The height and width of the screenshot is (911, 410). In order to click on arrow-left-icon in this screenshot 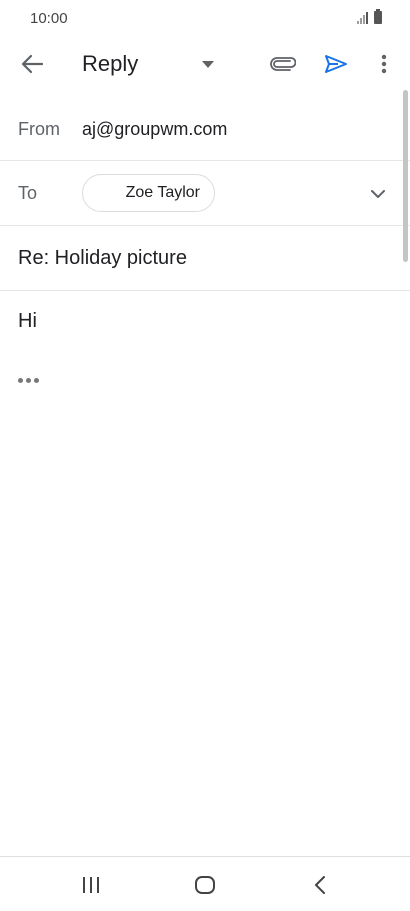, I will do `click(32, 64)`.